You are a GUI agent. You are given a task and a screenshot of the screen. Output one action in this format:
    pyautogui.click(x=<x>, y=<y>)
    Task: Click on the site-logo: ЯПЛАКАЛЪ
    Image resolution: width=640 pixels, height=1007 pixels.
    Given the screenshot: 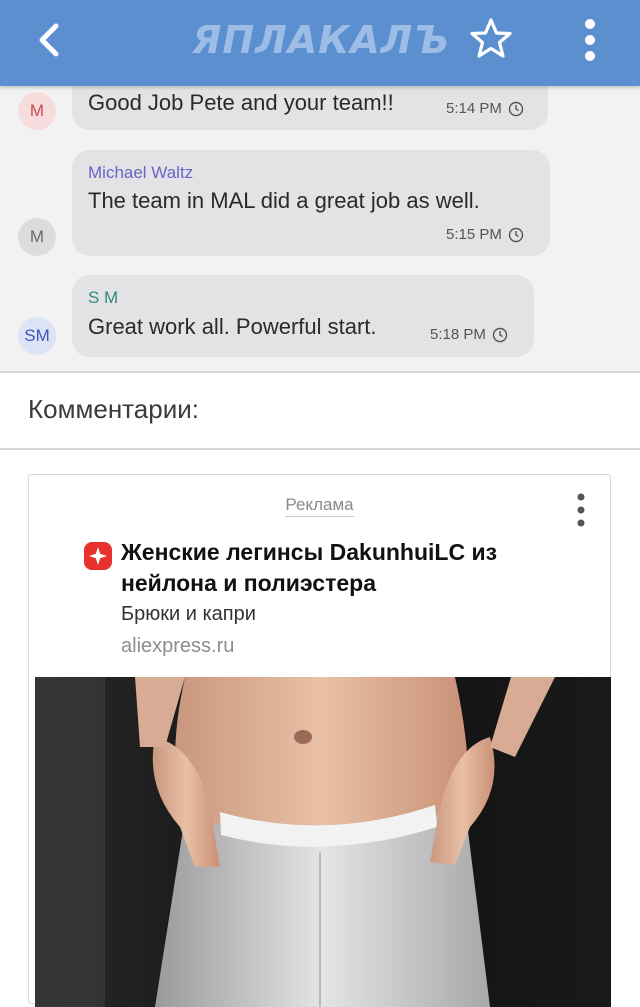 What is the action you would take?
    pyautogui.click(x=320, y=40)
    